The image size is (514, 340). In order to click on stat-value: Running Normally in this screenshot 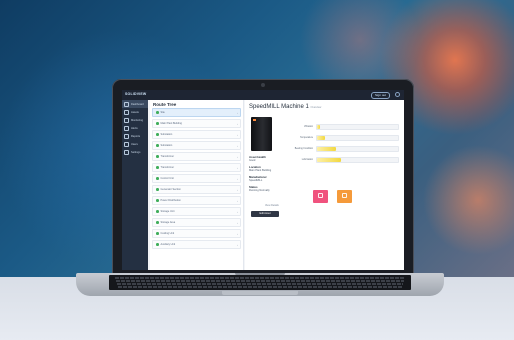, I will do `click(259, 191)`.